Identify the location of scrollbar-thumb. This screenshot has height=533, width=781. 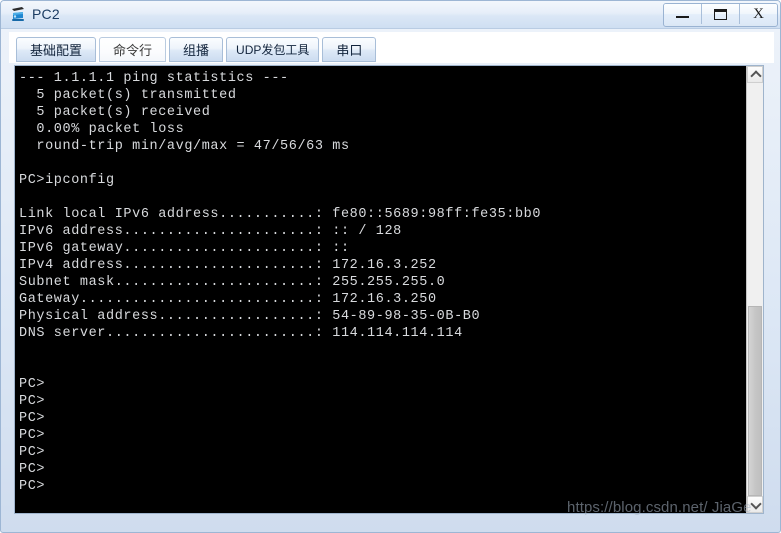
(755, 401).